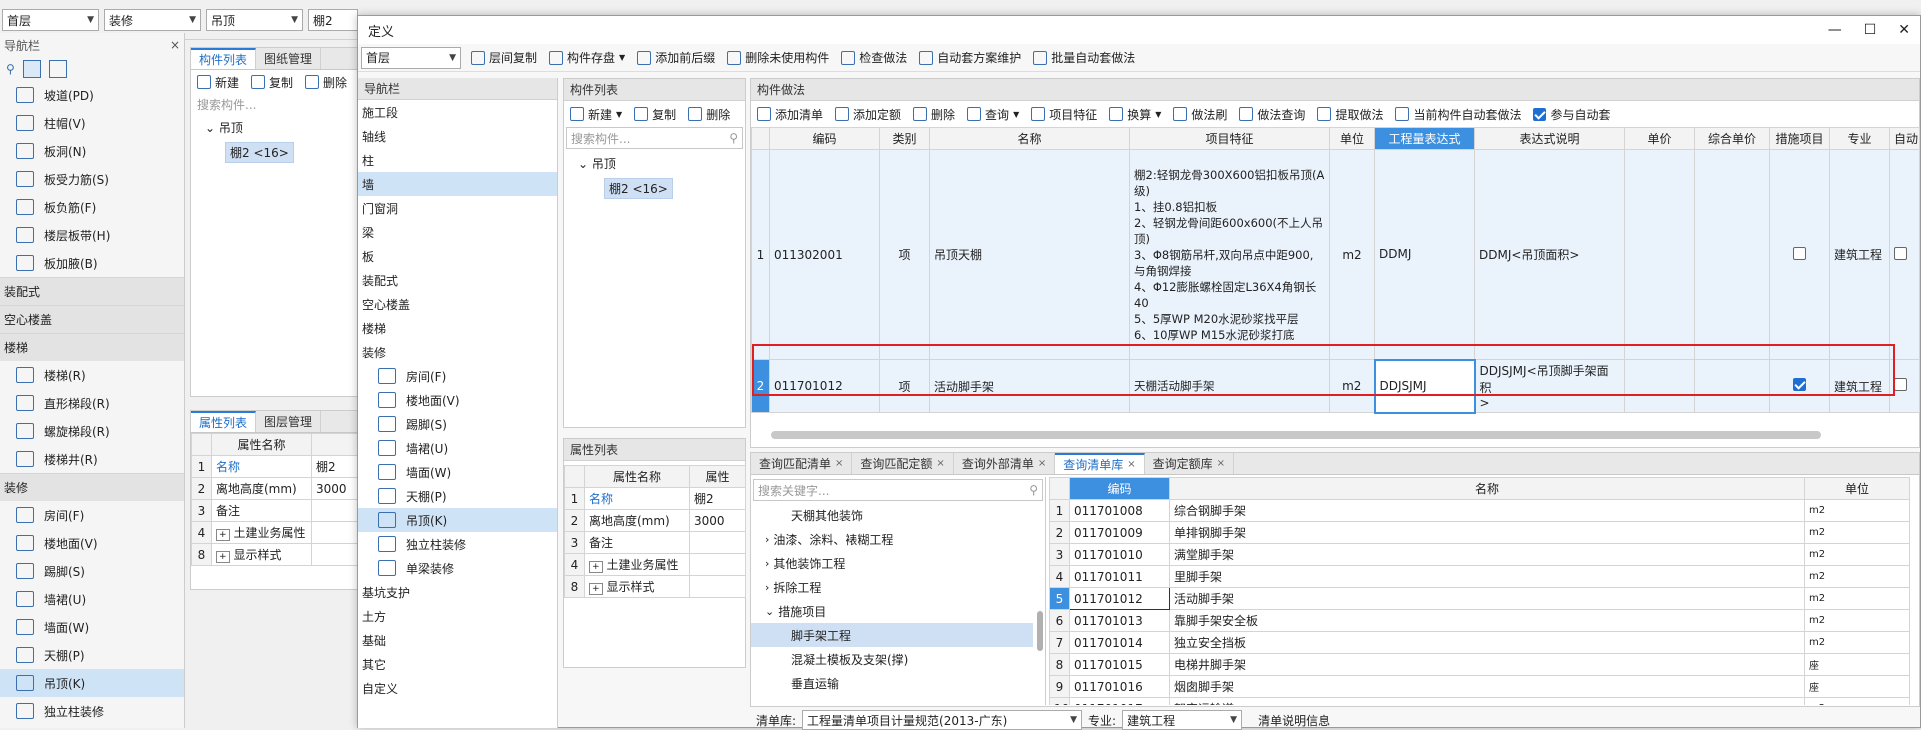 This screenshot has height=730, width=1921. Describe the element at coordinates (1119, 576) in the screenshot. I see `query-code: 011701011` at that location.